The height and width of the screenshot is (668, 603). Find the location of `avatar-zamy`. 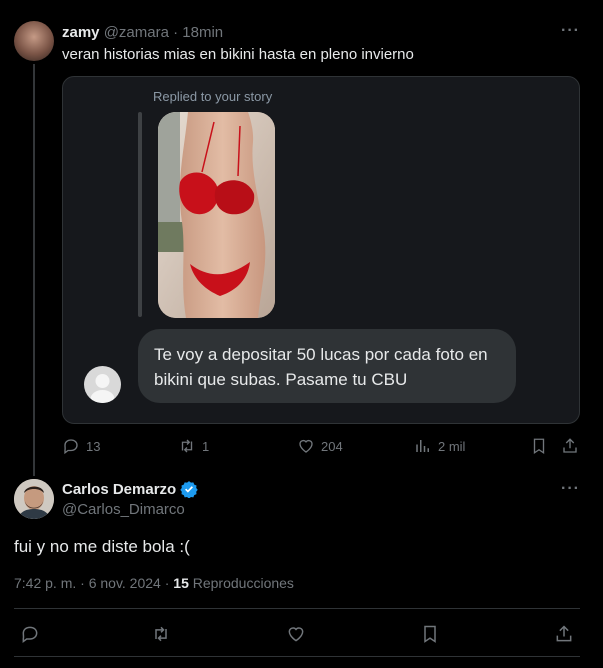

avatar-zamy is located at coordinates (34, 41).